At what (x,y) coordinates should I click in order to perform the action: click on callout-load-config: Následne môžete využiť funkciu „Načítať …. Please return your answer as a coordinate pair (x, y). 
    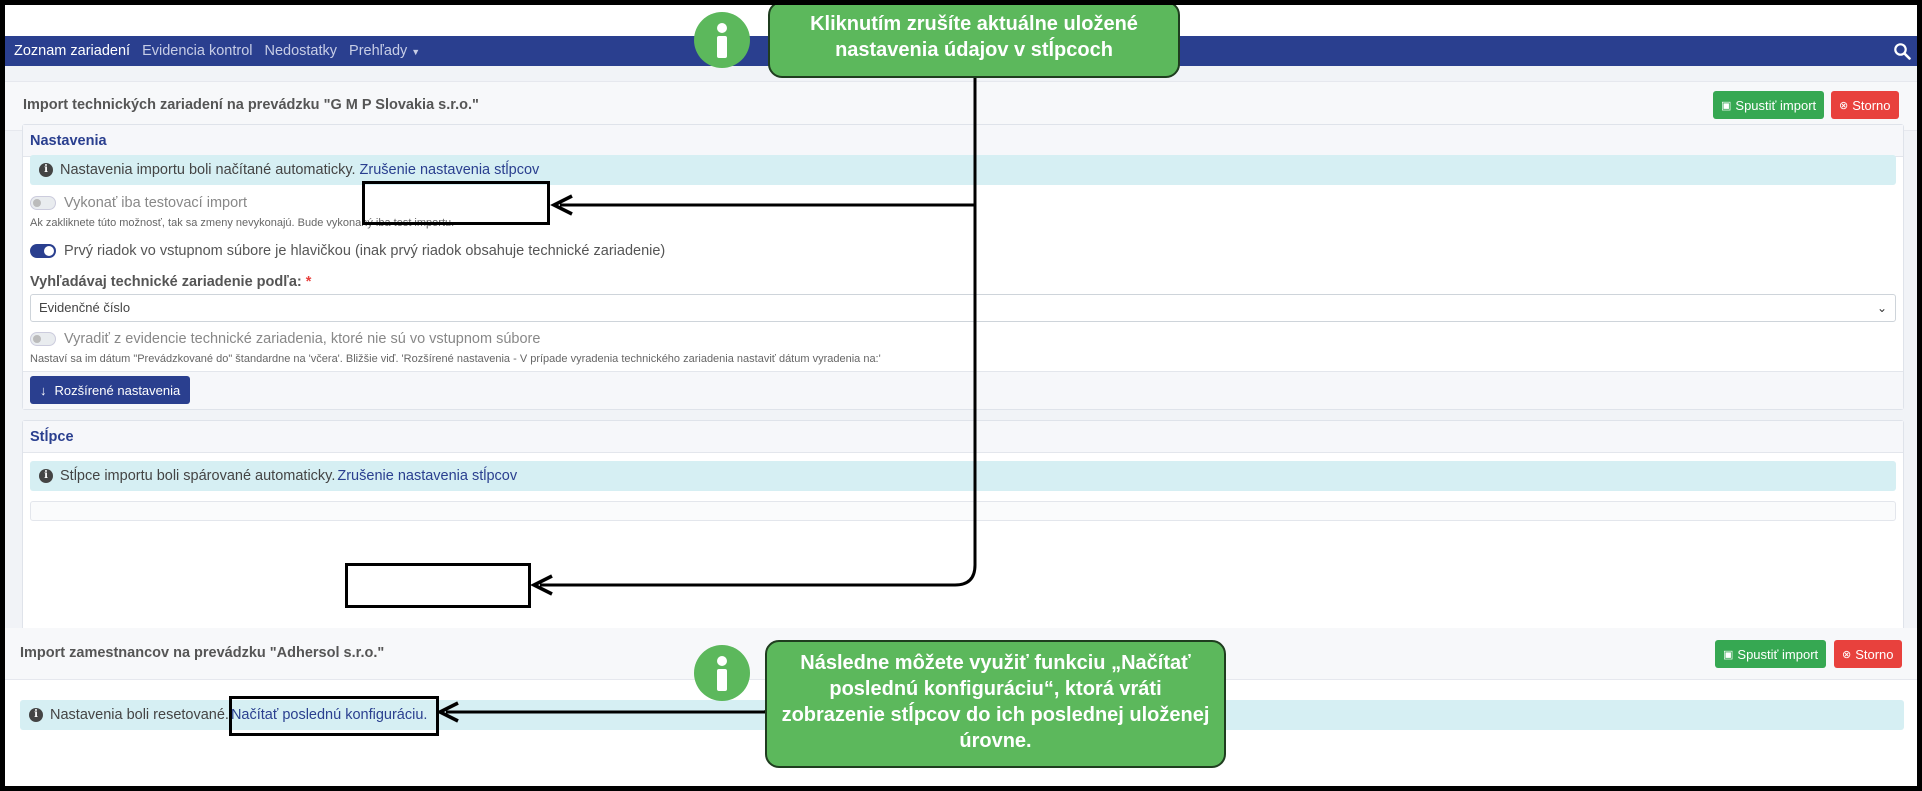
    Looking at the image, I should click on (995, 704).